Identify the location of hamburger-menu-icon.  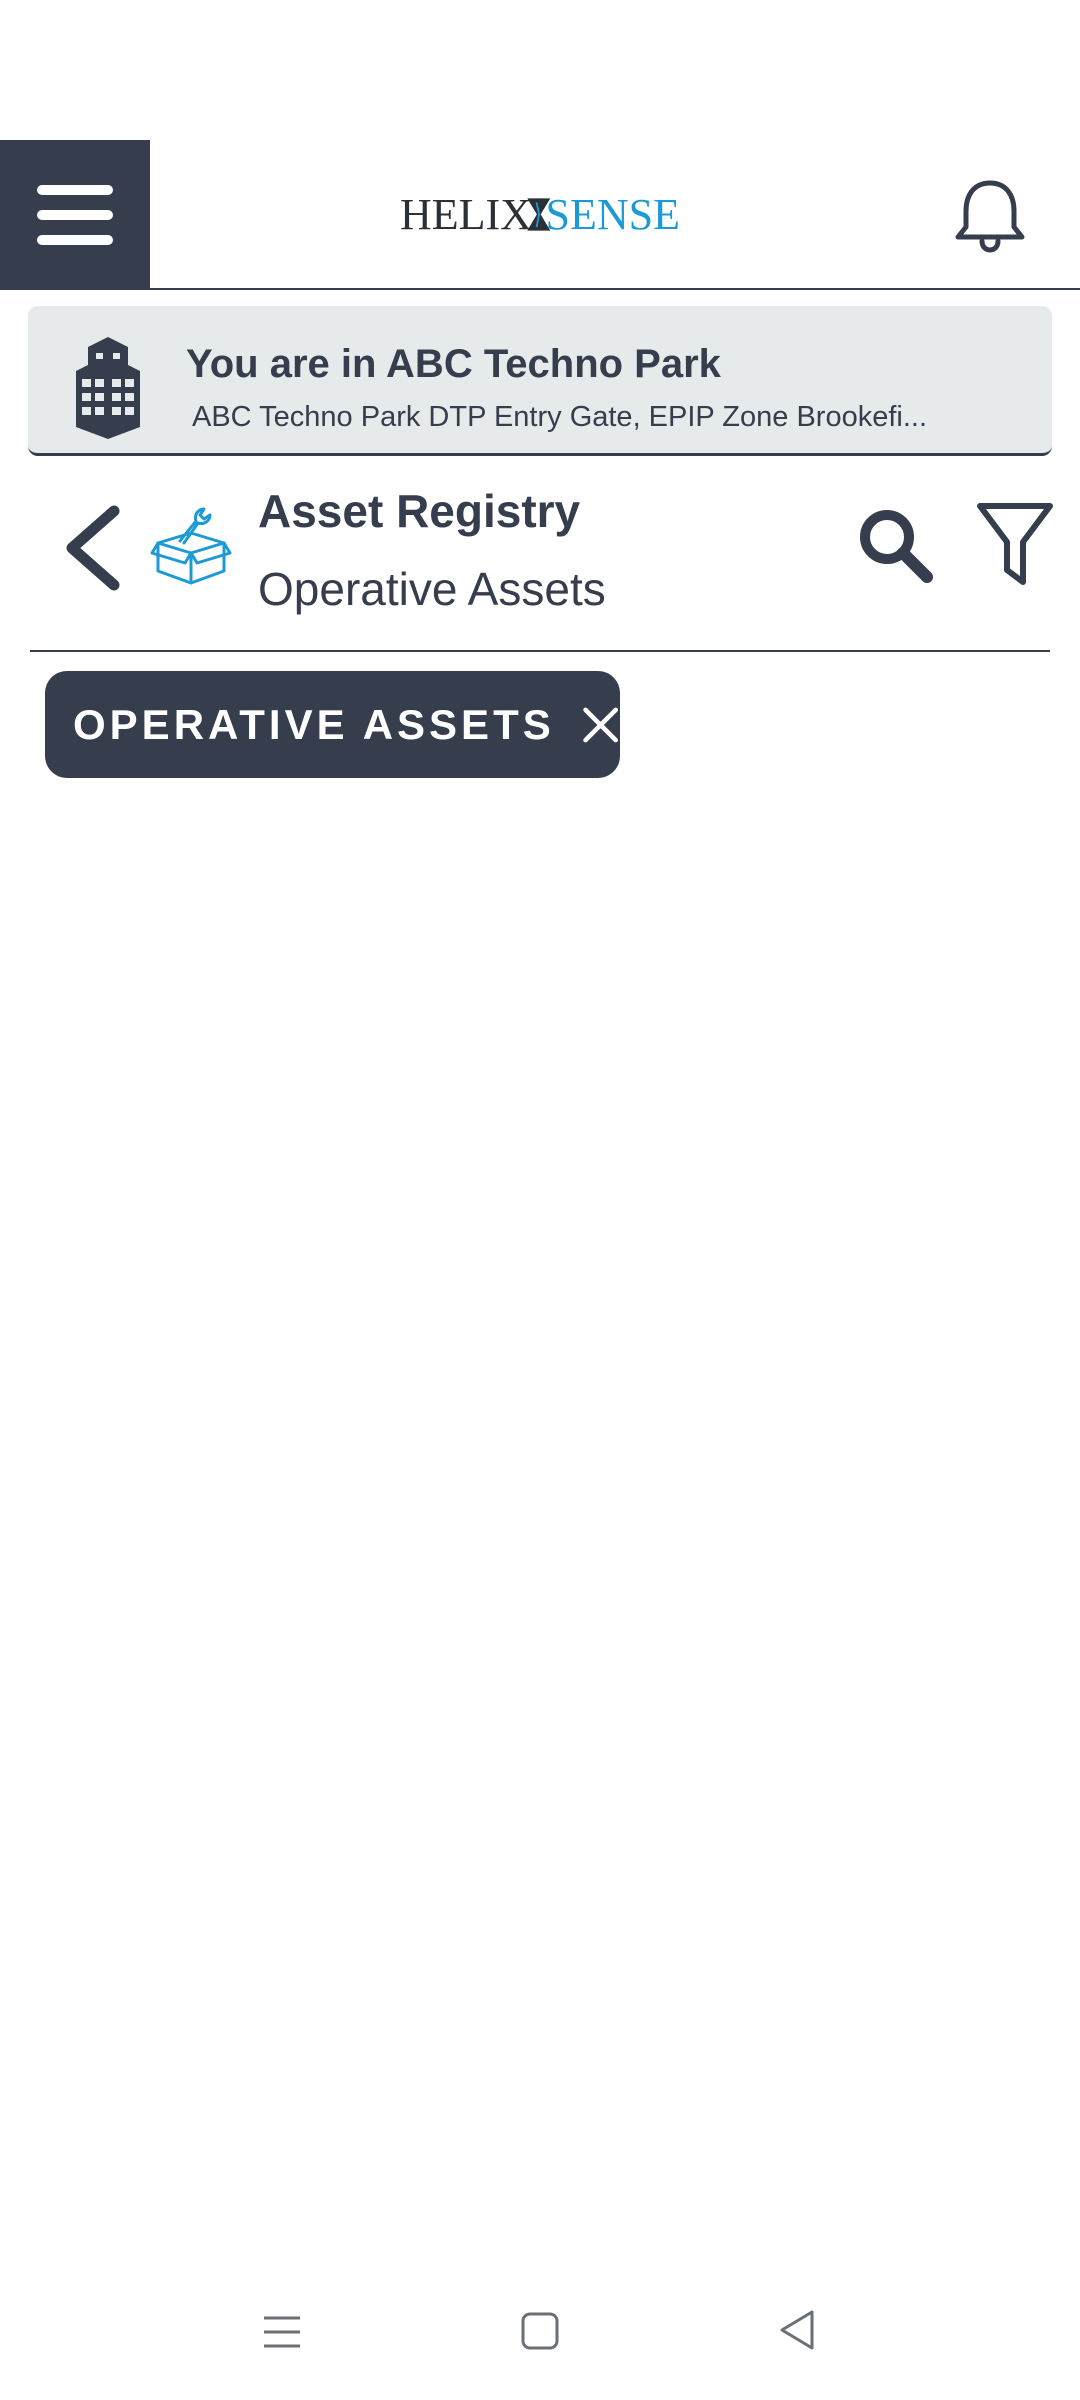
(75, 215).